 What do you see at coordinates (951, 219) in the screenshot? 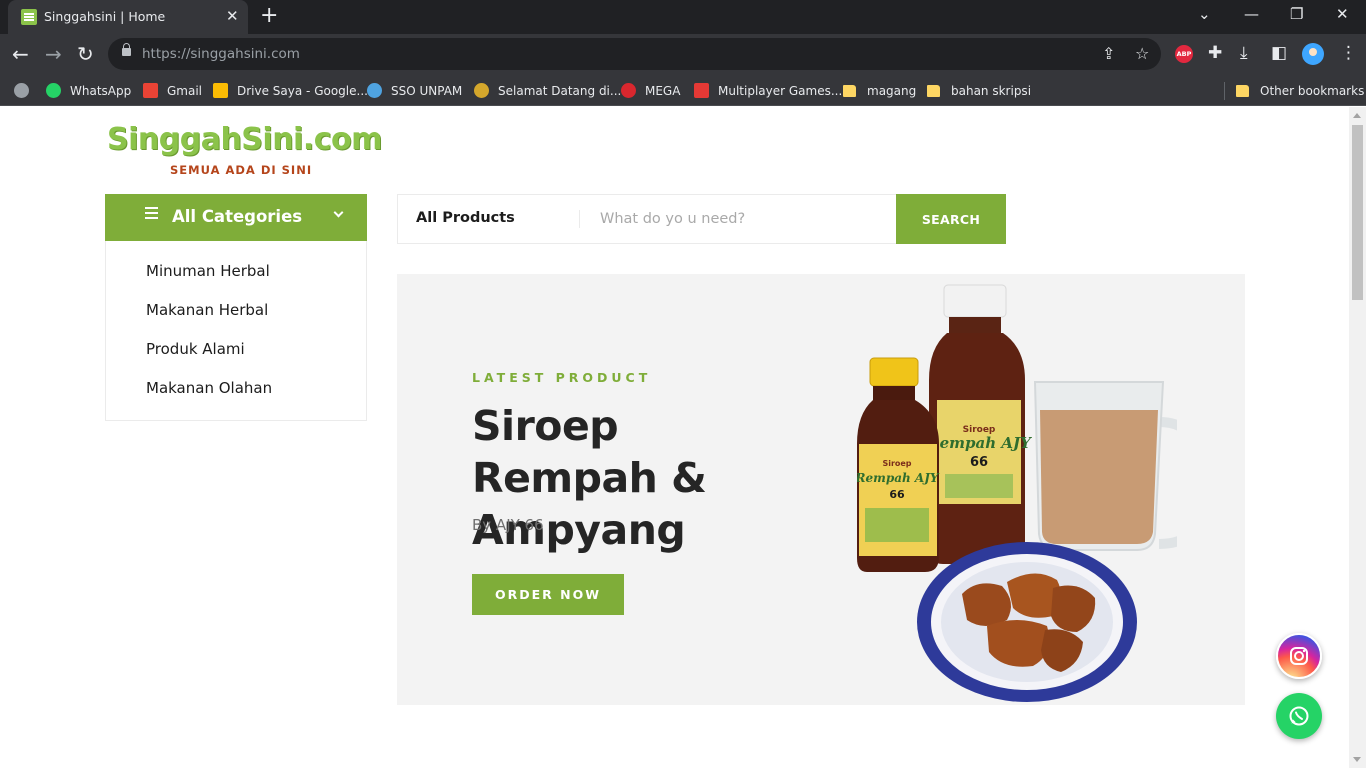
I see `search-button: SEARCH` at bounding box center [951, 219].